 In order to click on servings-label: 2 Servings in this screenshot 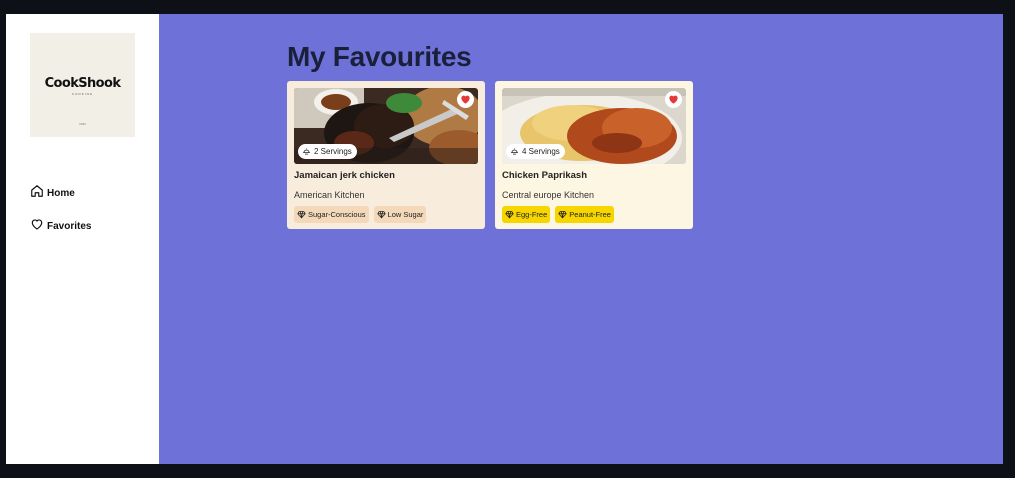, I will do `click(333, 151)`.